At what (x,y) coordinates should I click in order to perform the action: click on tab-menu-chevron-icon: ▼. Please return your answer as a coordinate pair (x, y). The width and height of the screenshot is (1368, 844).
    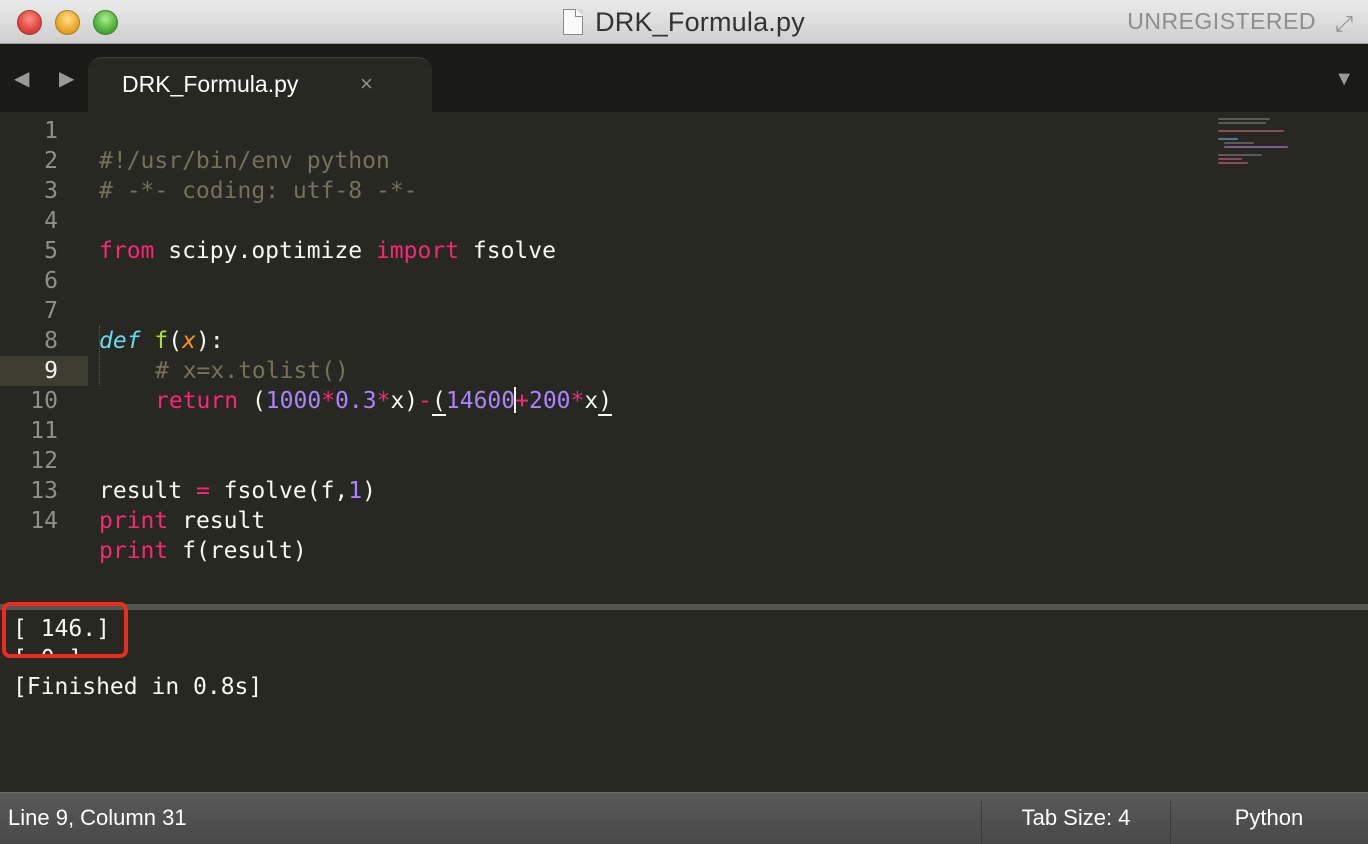
    Looking at the image, I should click on (1344, 79).